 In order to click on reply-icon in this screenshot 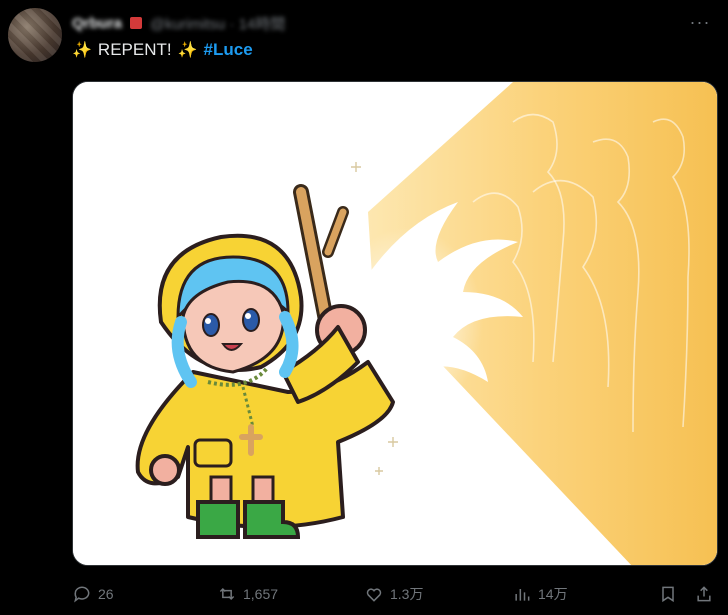, I will do `click(82, 594)`.